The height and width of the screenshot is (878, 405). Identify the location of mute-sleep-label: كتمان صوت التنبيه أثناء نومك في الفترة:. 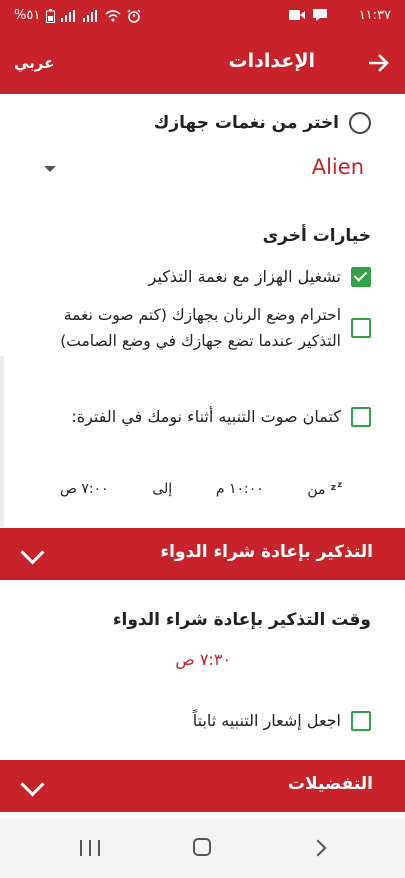
(206, 416).